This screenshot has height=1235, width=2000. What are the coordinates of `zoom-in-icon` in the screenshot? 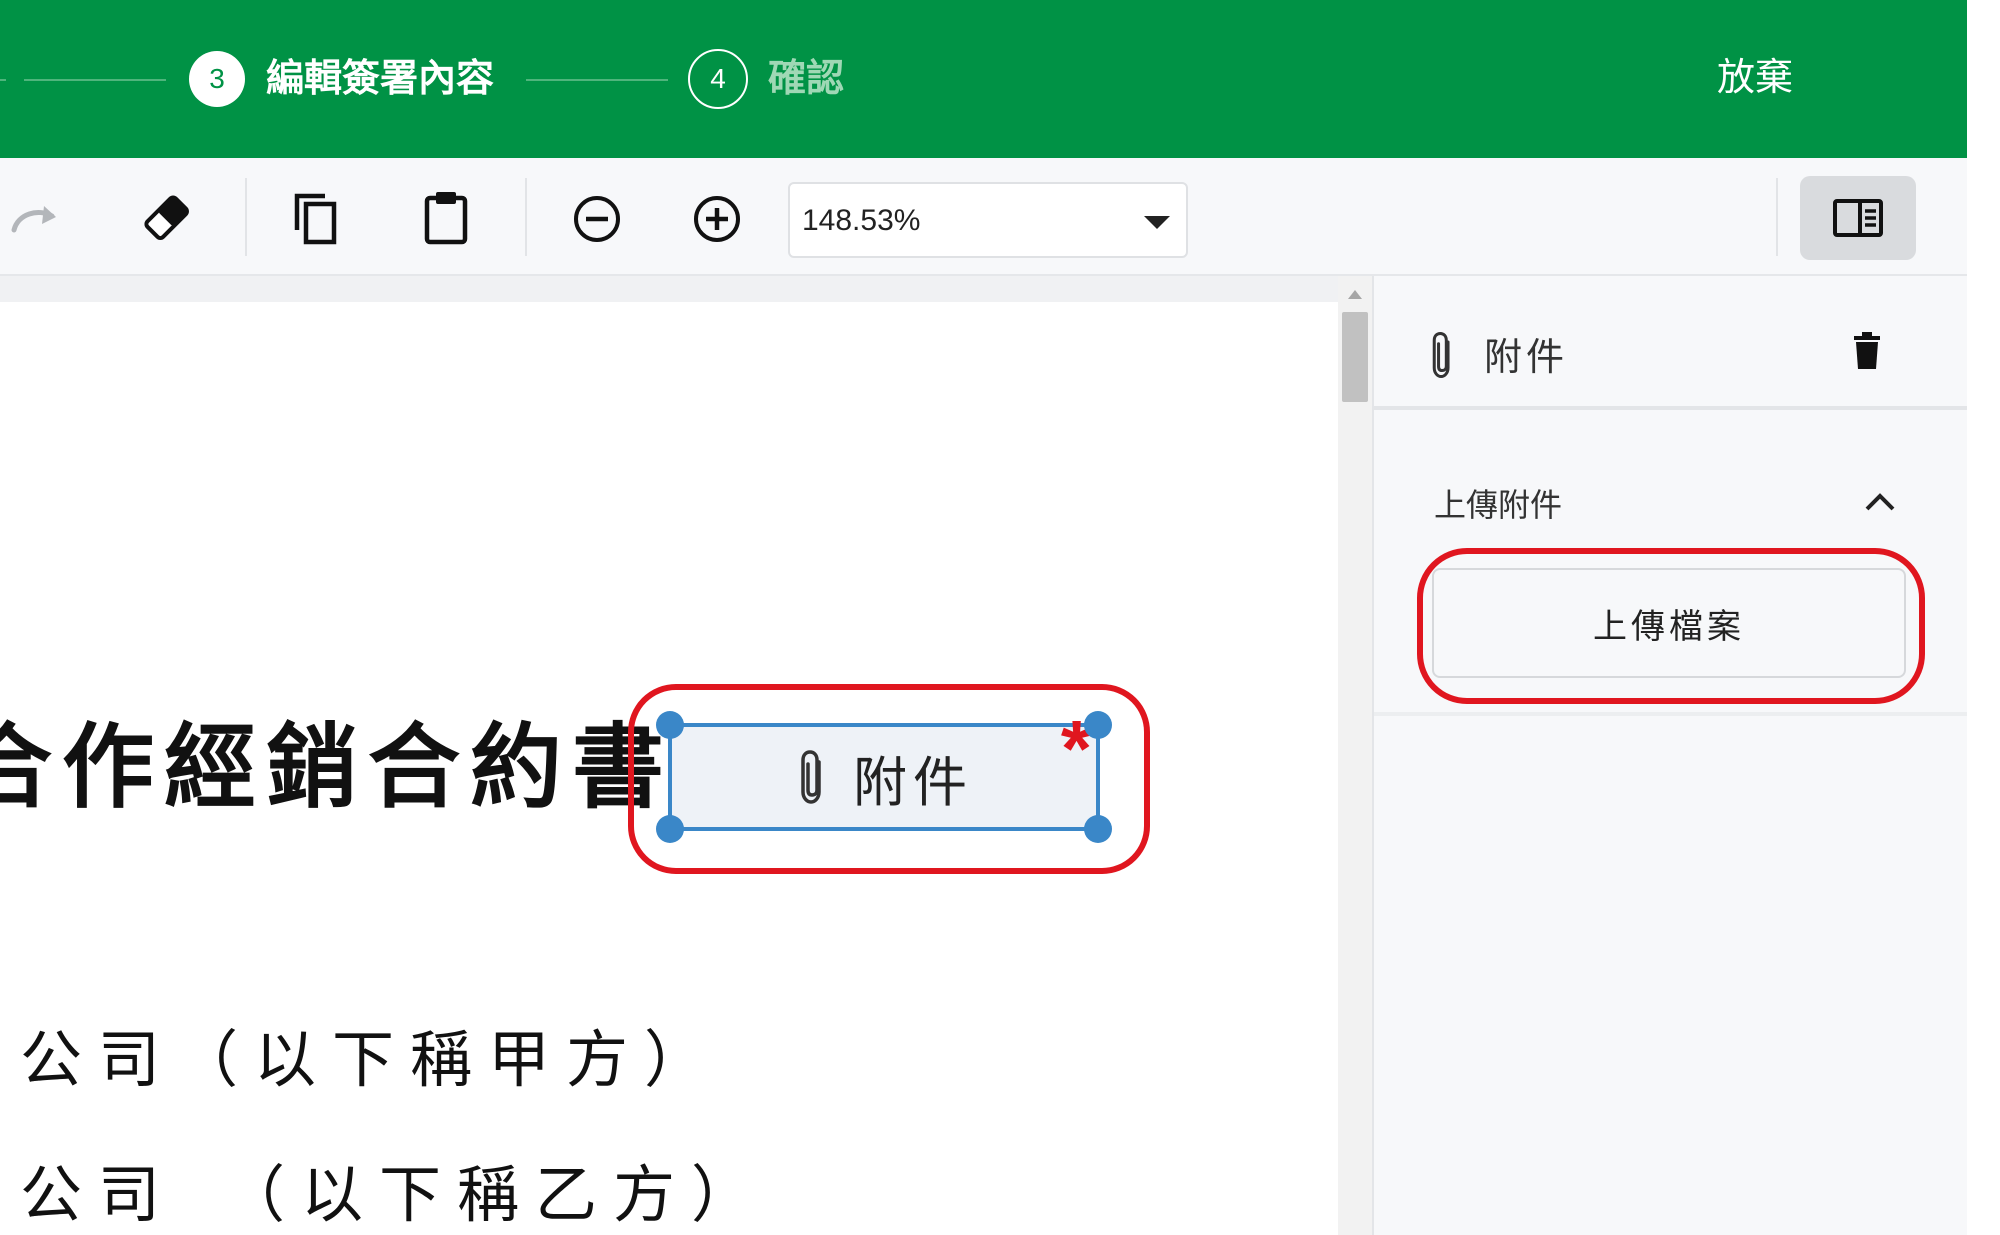 It's located at (717, 219).